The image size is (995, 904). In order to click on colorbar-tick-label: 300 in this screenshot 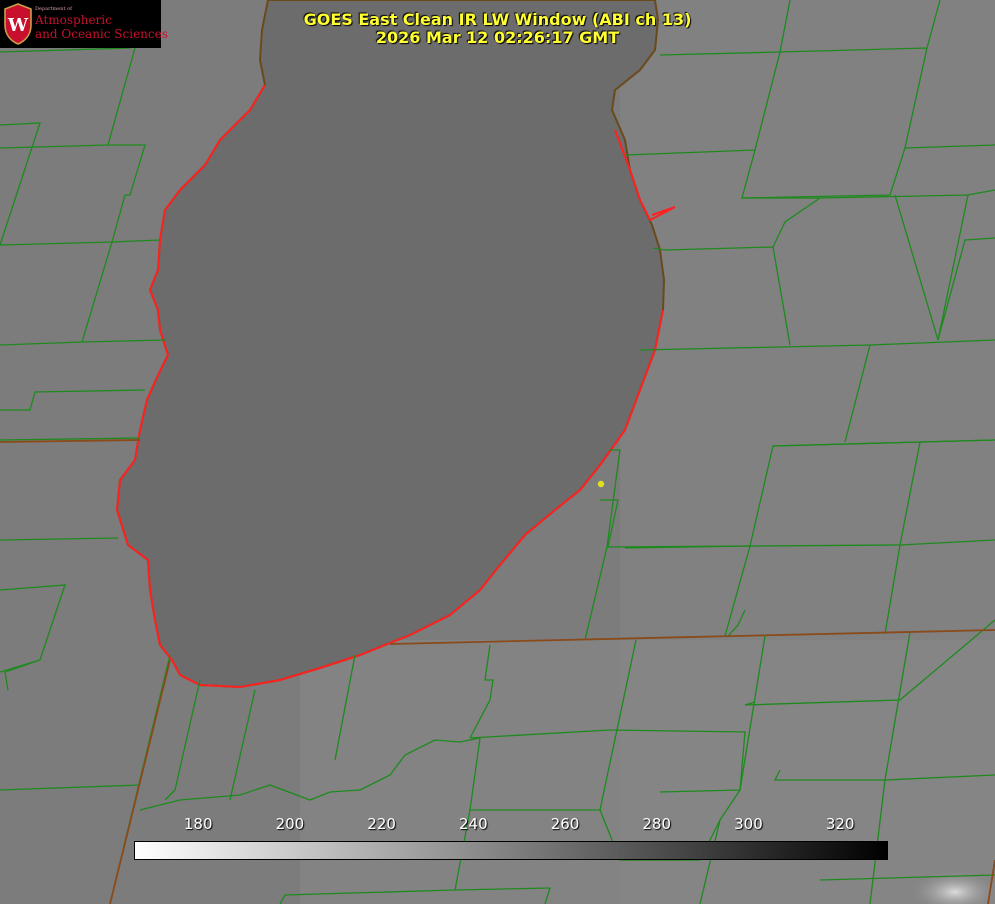, I will do `click(748, 824)`.